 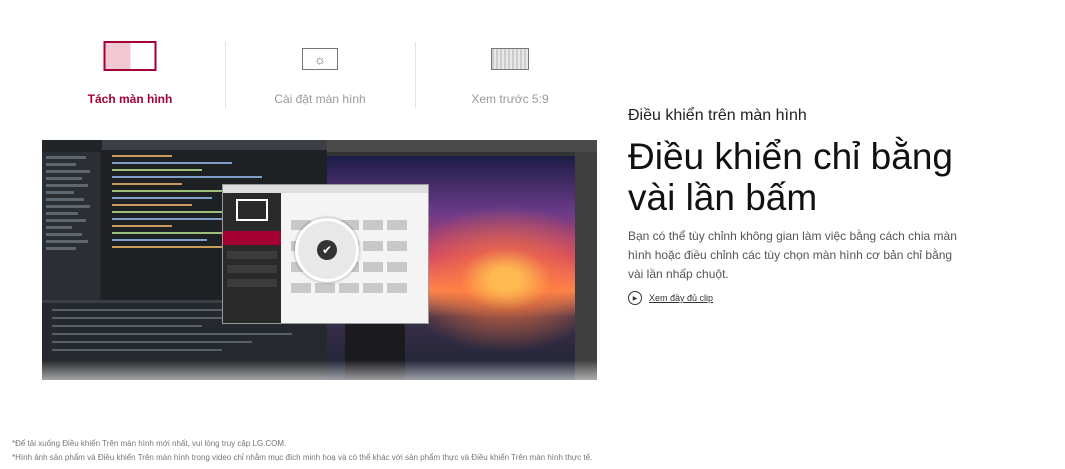 What do you see at coordinates (130, 72) in the screenshot?
I see `tab-split-screen: Tách màn hình` at bounding box center [130, 72].